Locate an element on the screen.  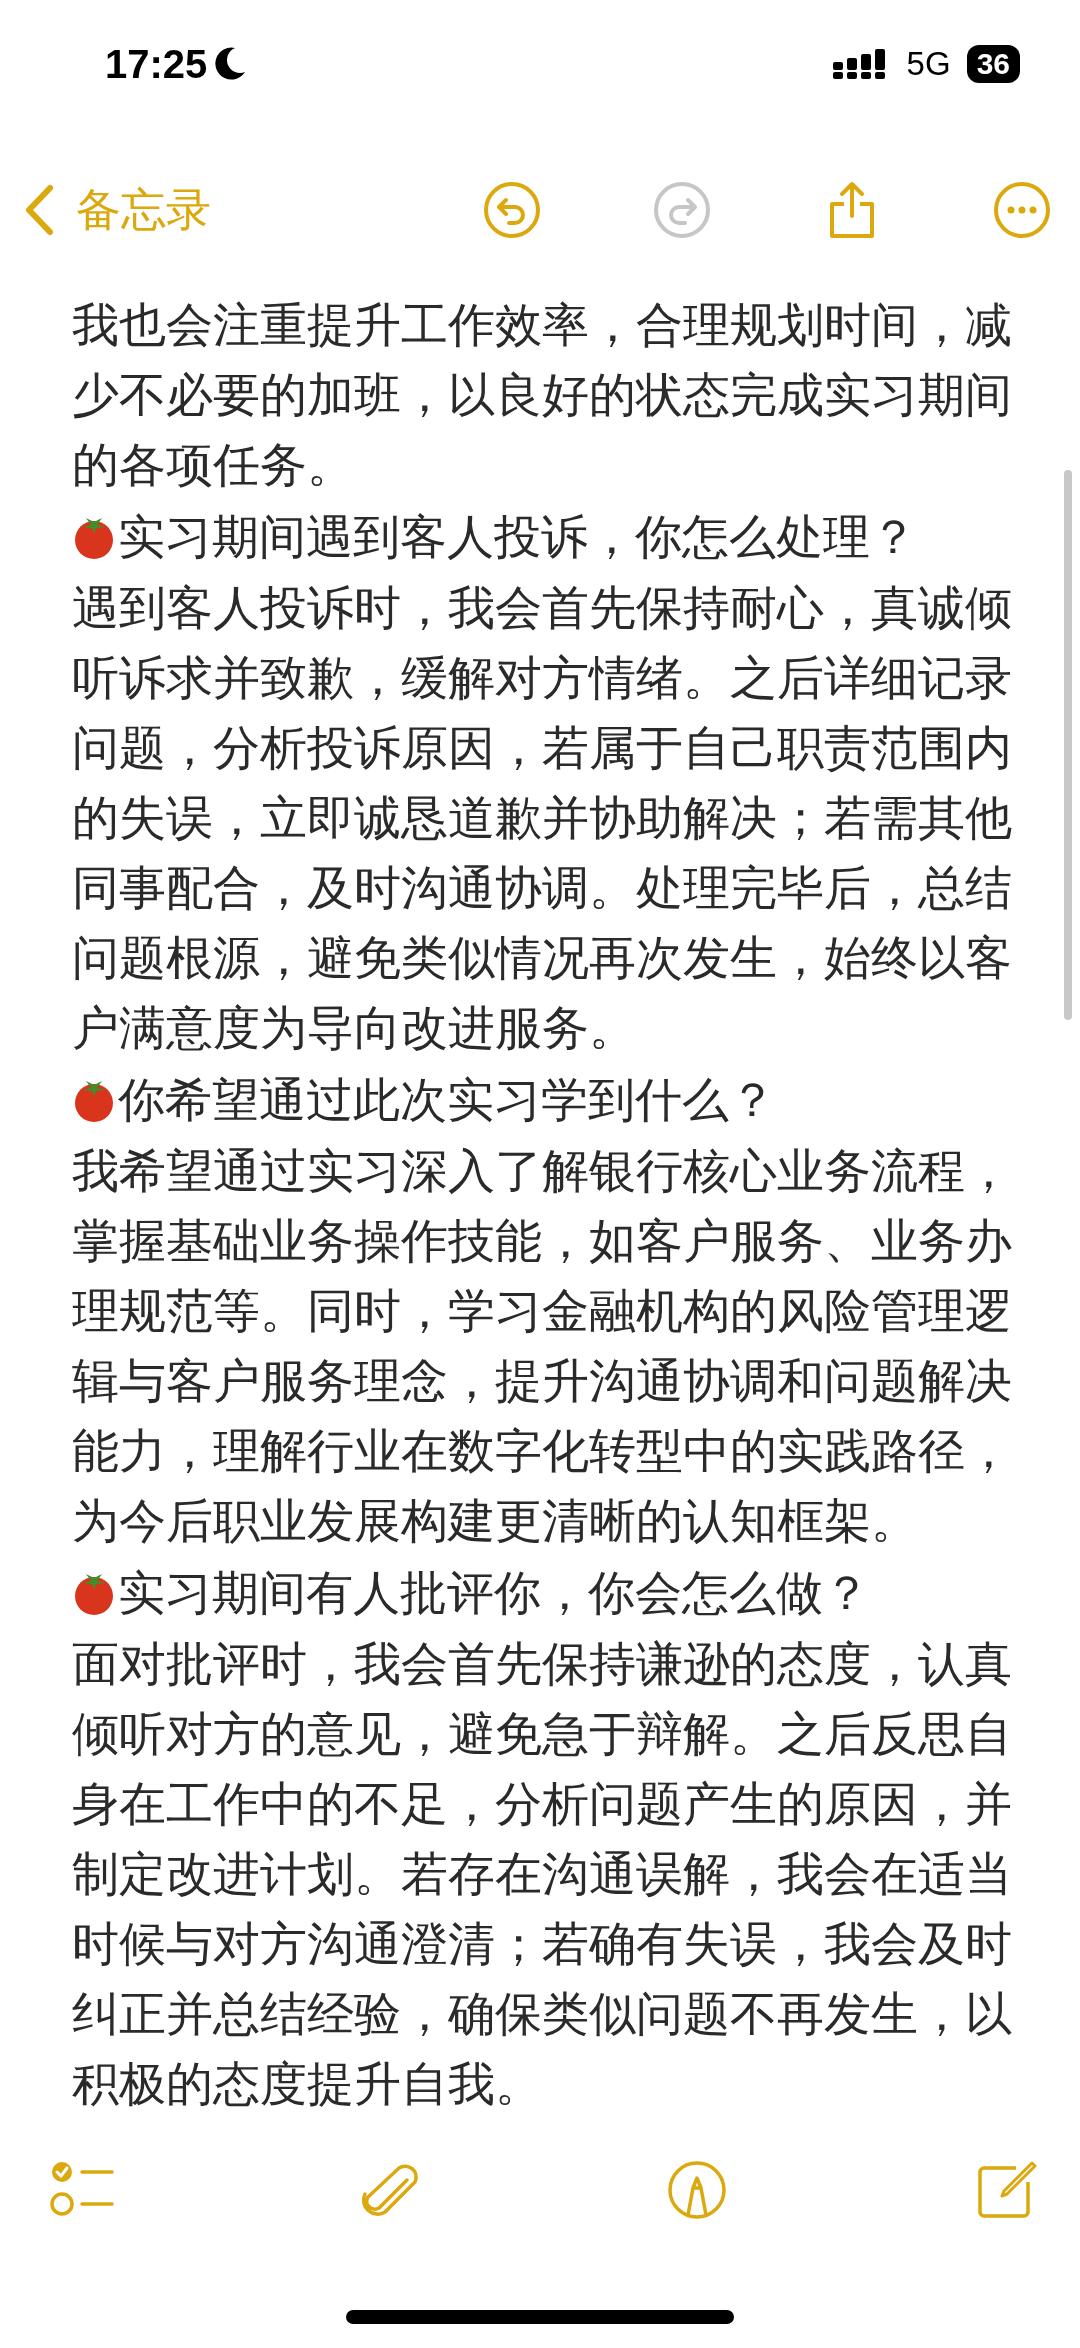
answer-paragraph: 我也会注重提升工作效率，合理规划时间，减少不必要的加班，以良好的状态完成实习期间的各项任务。 is located at coordinates (542, 395).